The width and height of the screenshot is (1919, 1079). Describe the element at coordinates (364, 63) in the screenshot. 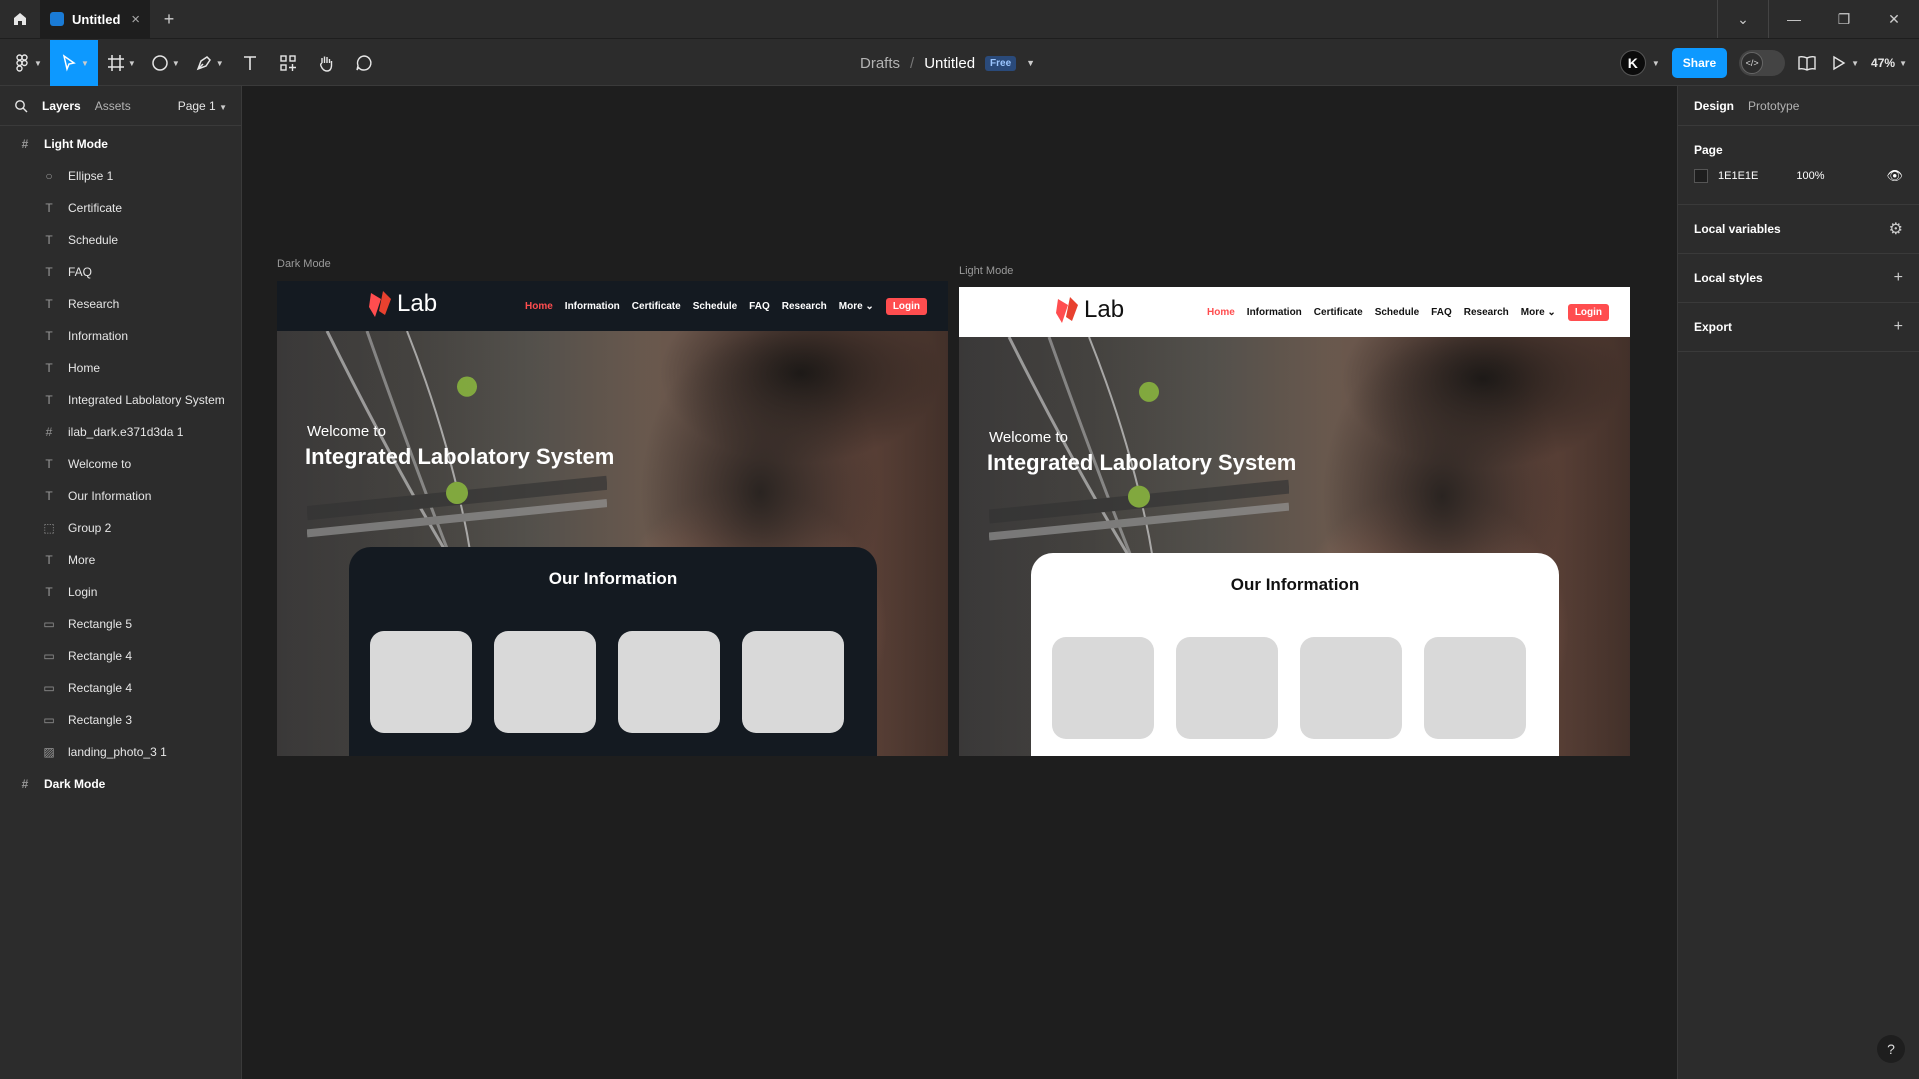

I see `comment-tool` at that location.